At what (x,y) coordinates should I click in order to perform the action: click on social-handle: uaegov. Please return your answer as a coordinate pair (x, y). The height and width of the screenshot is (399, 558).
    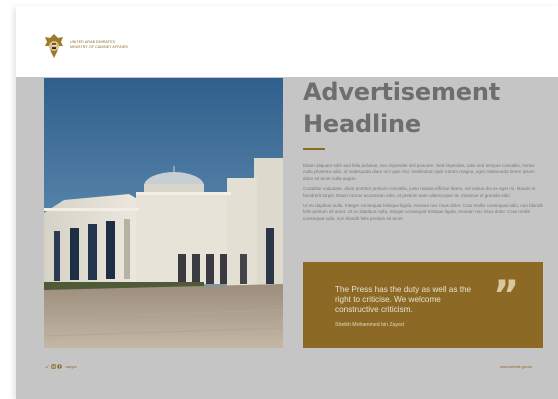
    Looking at the image, I should click on (71, 366).